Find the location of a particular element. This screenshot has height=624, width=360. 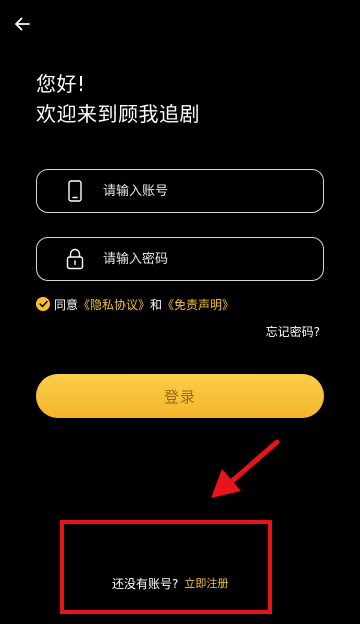

register-row: 还没有账号? 立即注册 is located at coordinates (170, 583).